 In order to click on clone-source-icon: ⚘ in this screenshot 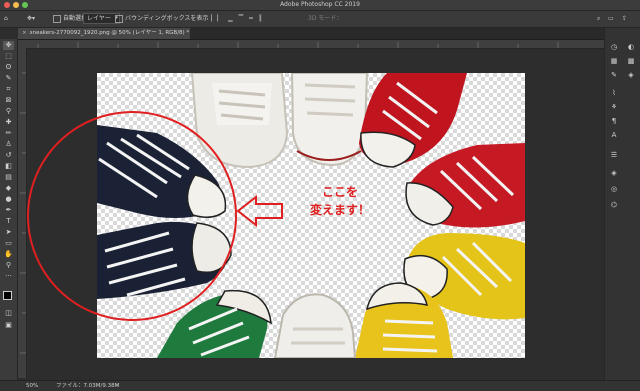, I will do `click(614, 107)`.